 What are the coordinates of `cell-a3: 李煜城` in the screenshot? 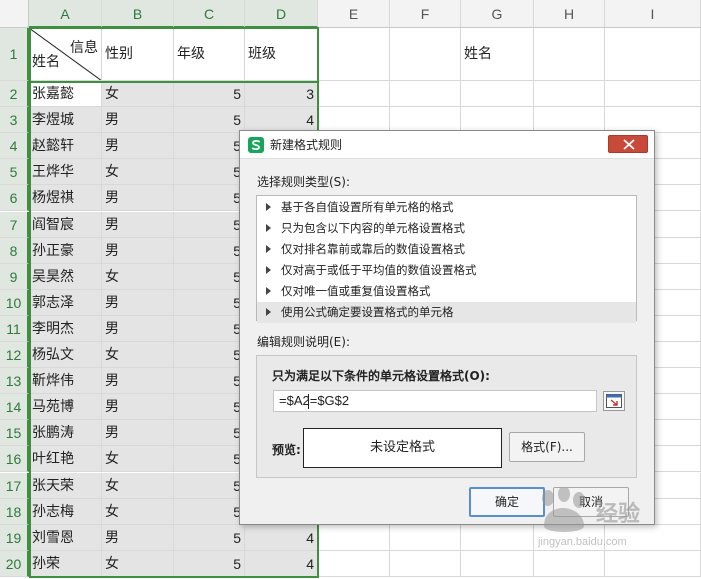 It's located at (65, 120).